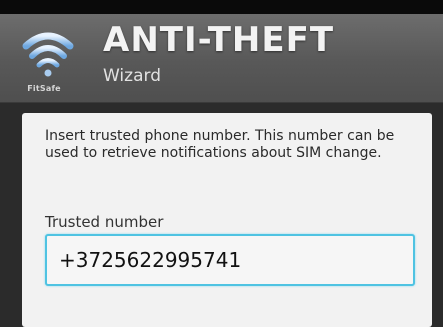 The image size is (443, 327). What do you see at coordinates (104, 222) in the screenshot?
I see `trusted-number-label: Trusted number` at bounding box center [104, 222].